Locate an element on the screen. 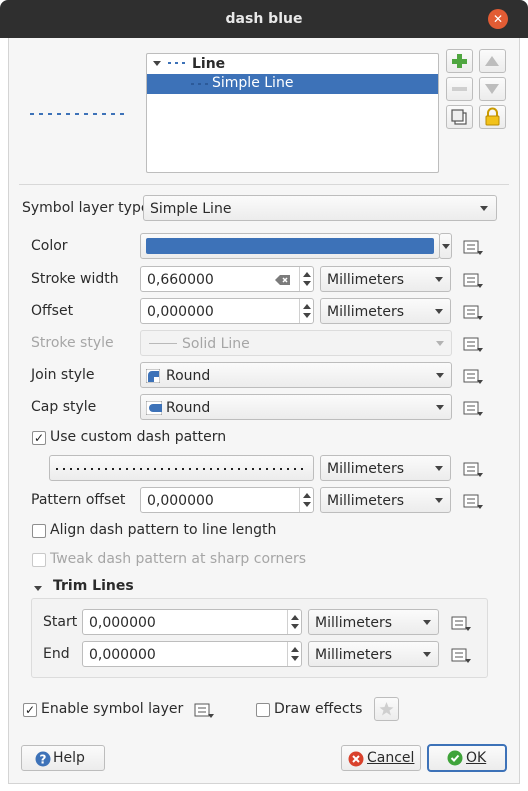 This screenshot has height=791, width=528. custom-dash-checkbox: ✓ is located at coordinates (39, 438).